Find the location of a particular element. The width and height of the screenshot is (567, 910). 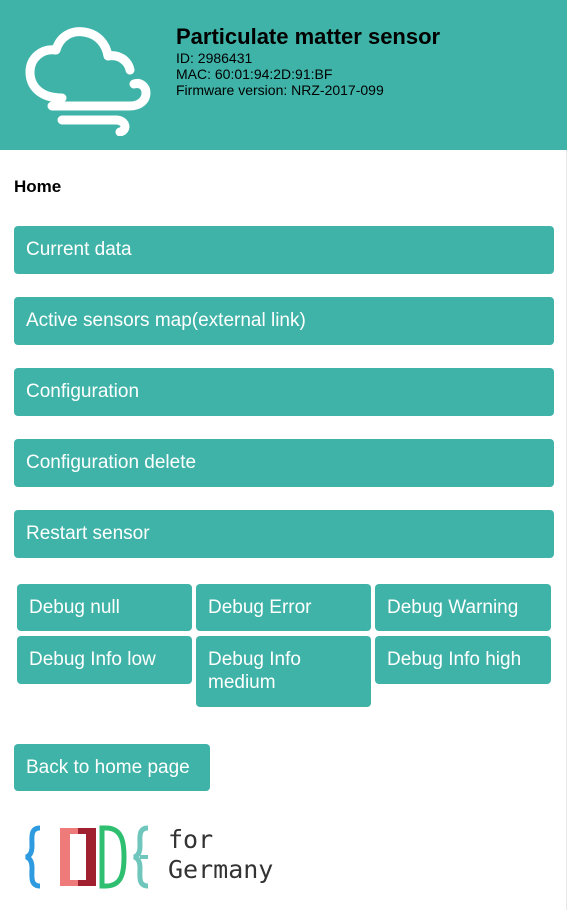

cloud-wind-icon is located at coordinates (88, 81).